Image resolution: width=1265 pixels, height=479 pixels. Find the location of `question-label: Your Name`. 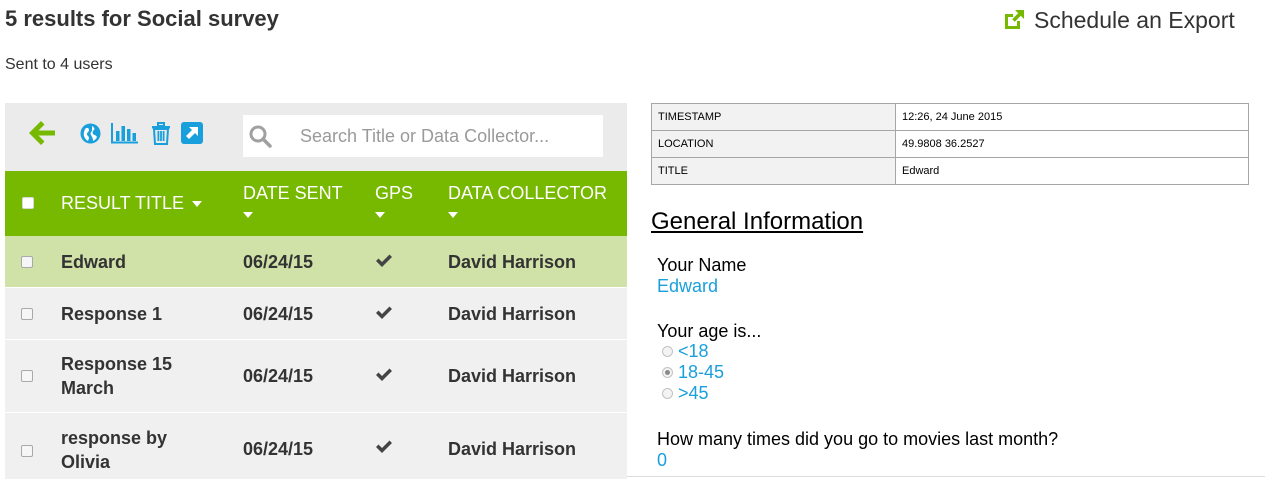

question-label: Your Name is located at coordinates (702, 265).